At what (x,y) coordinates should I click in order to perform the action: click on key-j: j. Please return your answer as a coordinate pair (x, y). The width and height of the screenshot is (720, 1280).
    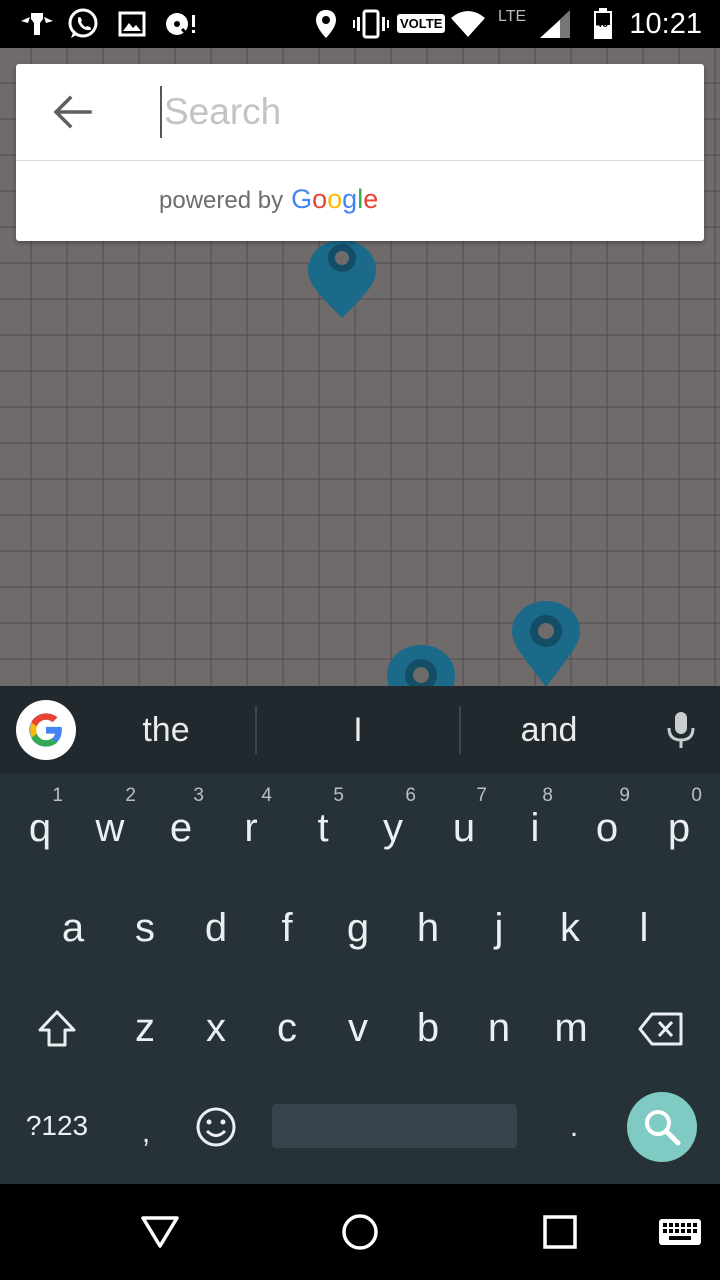
    Looking at the image, I should click on (499, 928).